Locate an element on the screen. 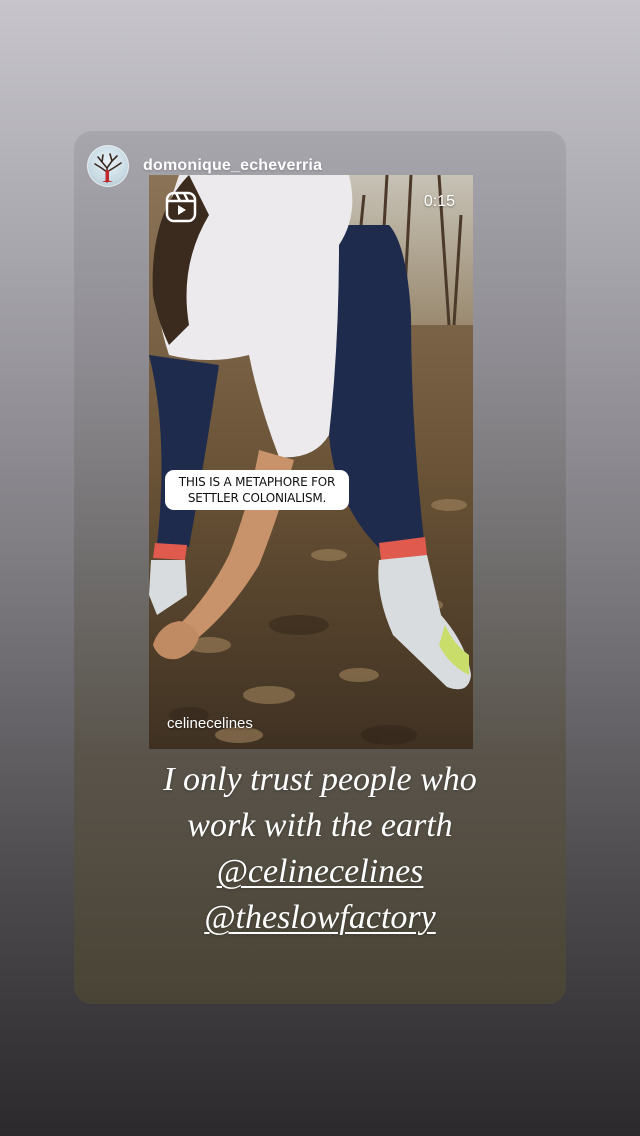 The height and width of the screenshot is (1136, 640). mention-celinecelines: @celinecelines is located at coordinates (320, 871).